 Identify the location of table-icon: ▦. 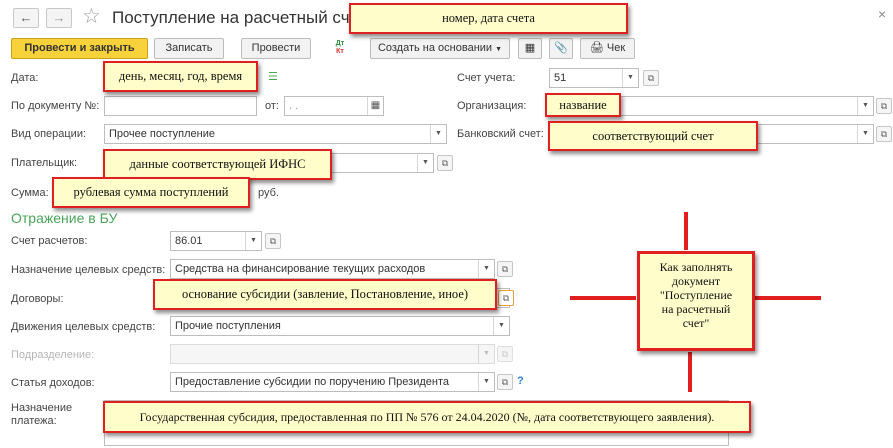
(530, 48).